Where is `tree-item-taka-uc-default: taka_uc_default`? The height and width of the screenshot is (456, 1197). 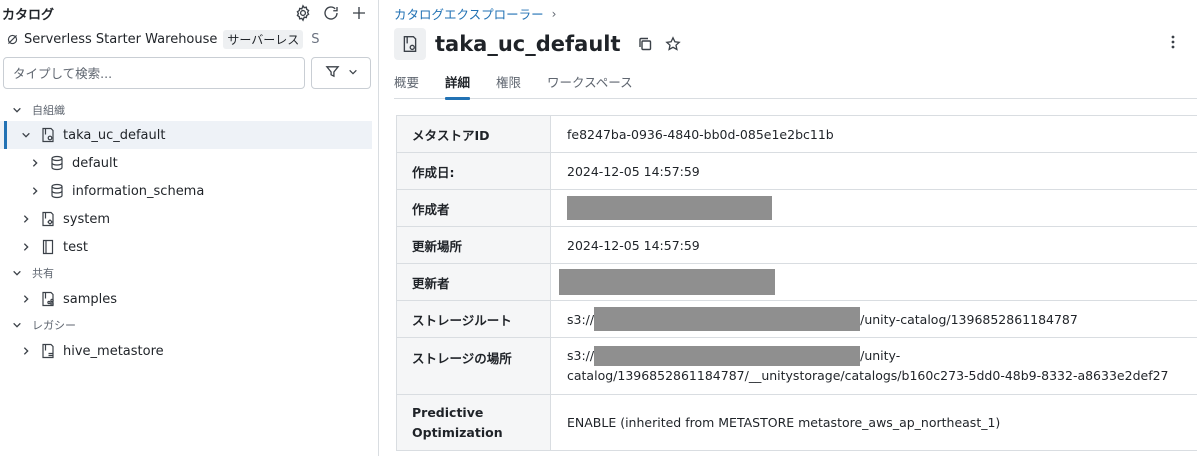
tree-item-taka-uc-default: taka_uc_default is located at coordinates (186, 135).